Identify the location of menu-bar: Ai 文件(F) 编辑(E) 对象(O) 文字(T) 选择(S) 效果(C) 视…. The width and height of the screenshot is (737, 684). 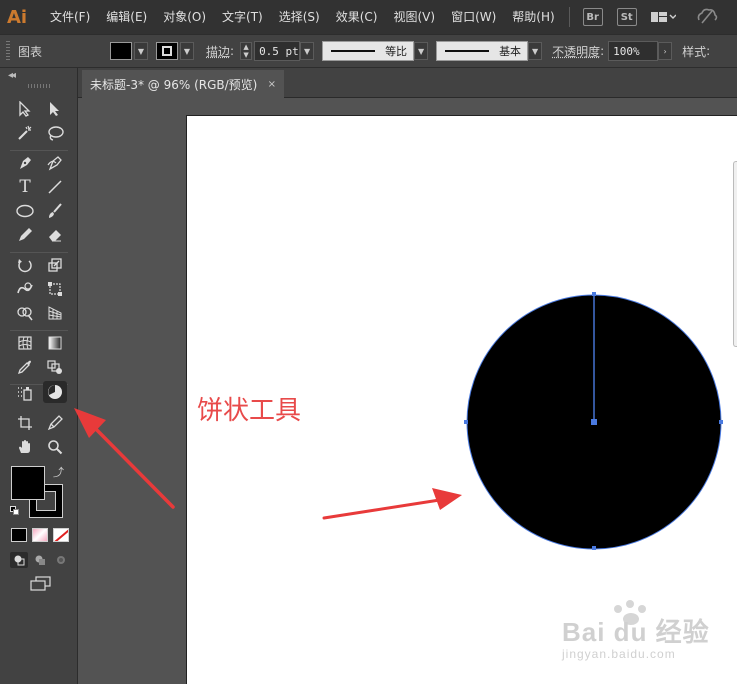
(368, 17).